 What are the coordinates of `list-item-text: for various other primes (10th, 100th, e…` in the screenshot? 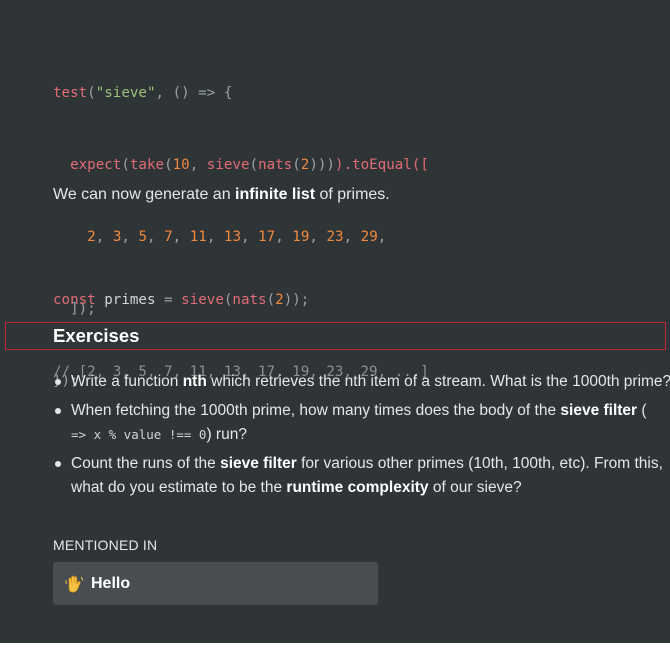 It's located at (479, 463).